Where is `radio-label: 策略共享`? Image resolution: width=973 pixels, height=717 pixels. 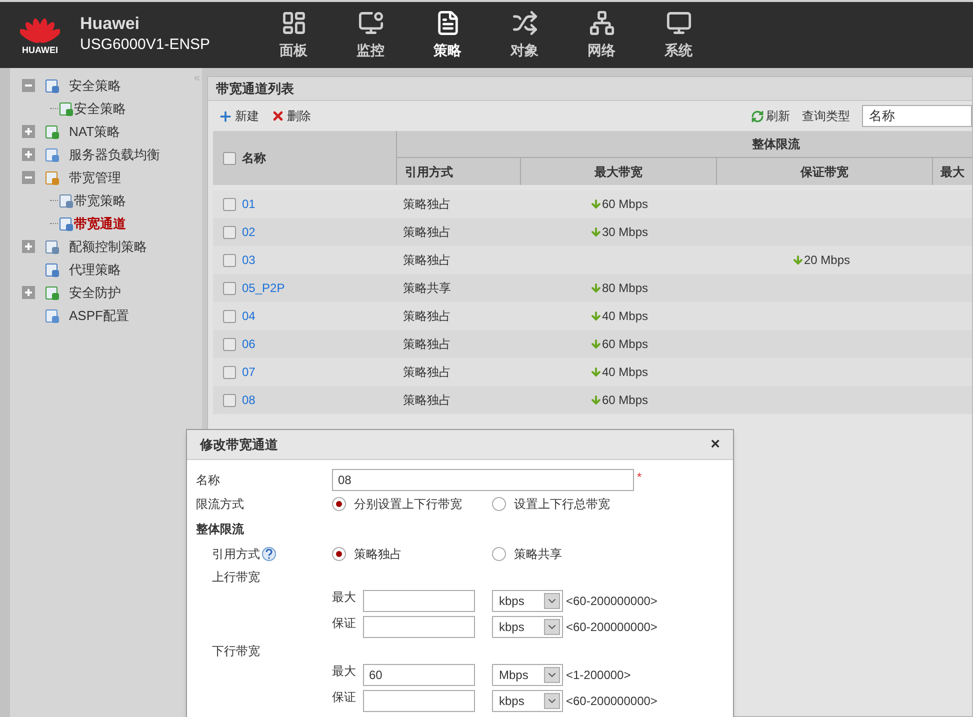 radio-label: 策略共享 is located at coordinates (538, 554).